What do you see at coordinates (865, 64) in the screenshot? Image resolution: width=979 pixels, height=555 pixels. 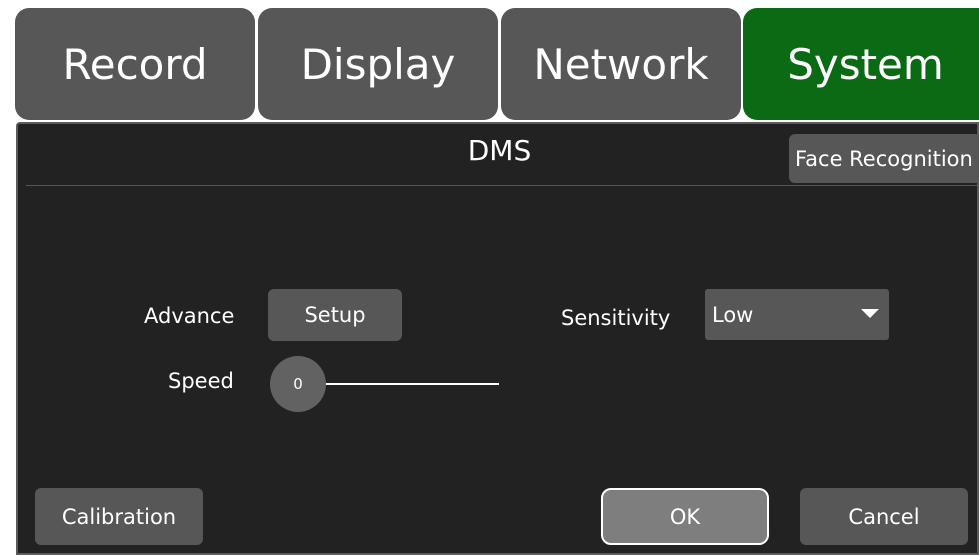 I see `tab-system-label: System` at bounding box center [865, 64].